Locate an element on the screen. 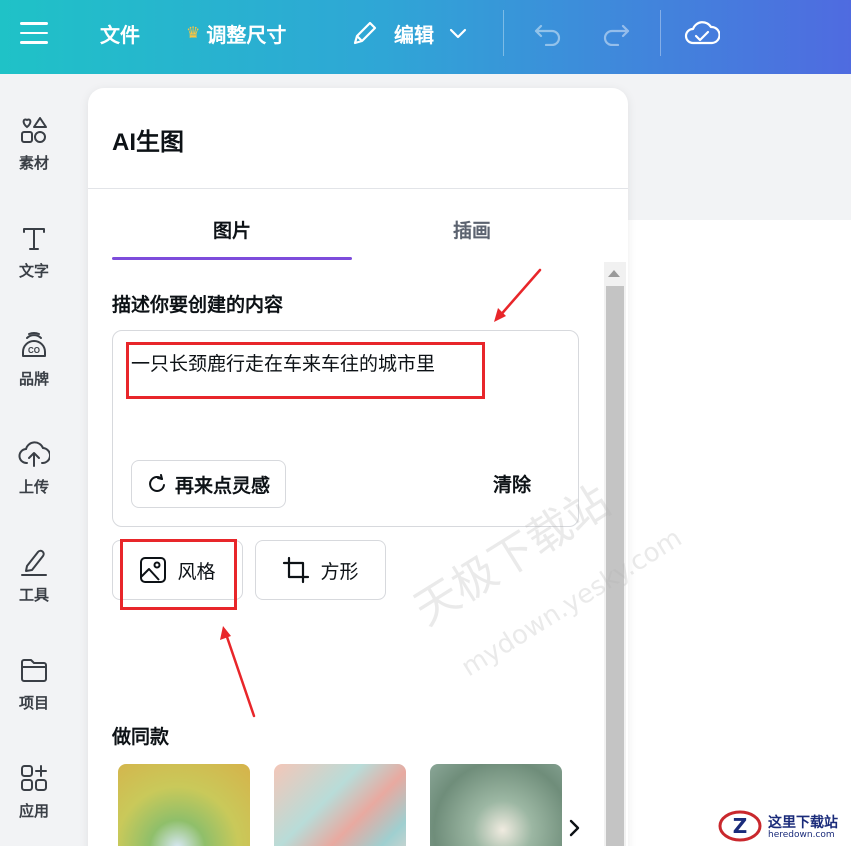  undo-button is located at coordinates (548, 33).